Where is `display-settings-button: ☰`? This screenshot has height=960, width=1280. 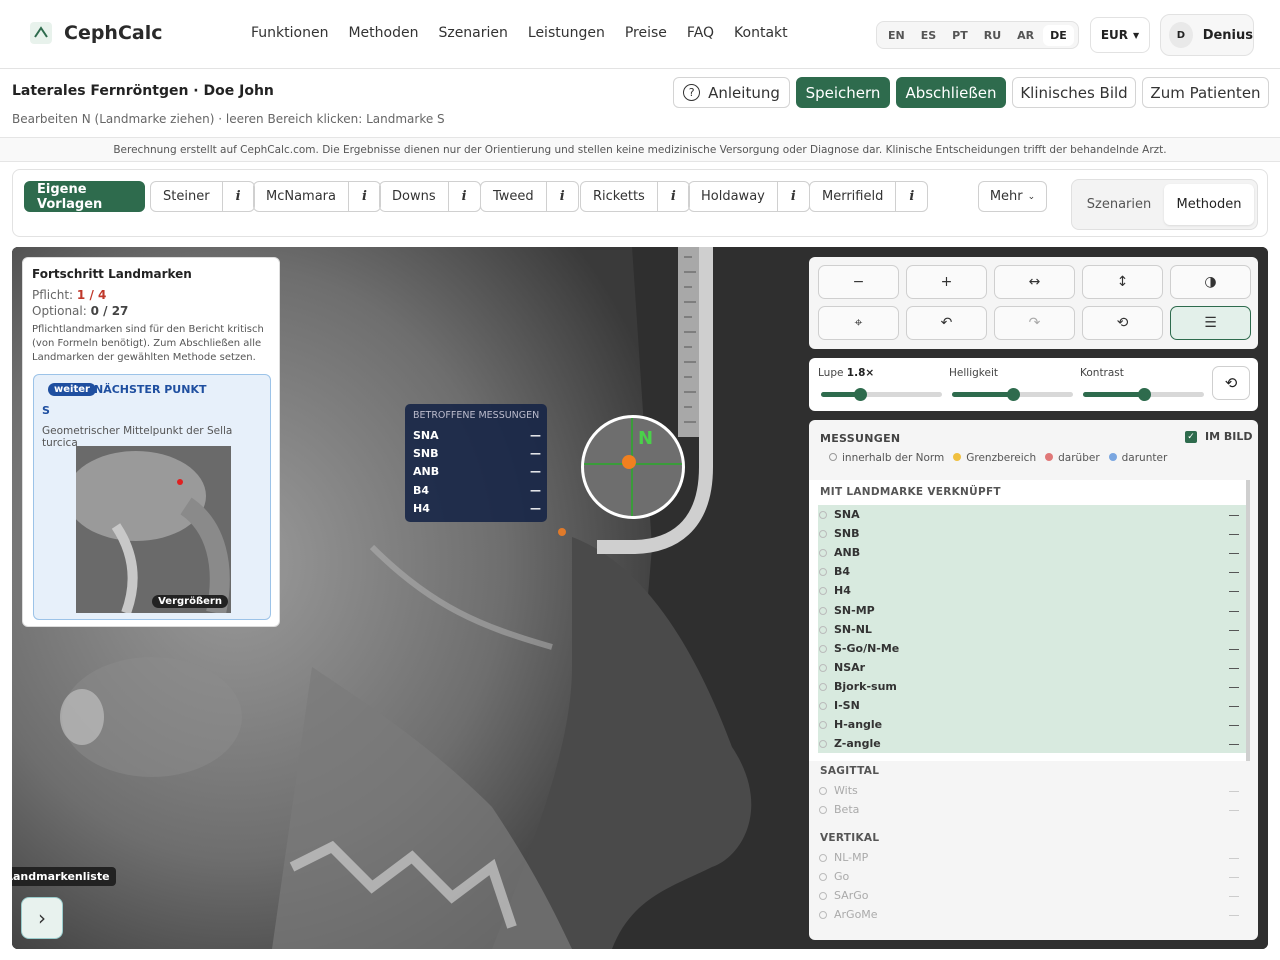 display-settings-button: ☰ is located at coordinates (1210, 323).